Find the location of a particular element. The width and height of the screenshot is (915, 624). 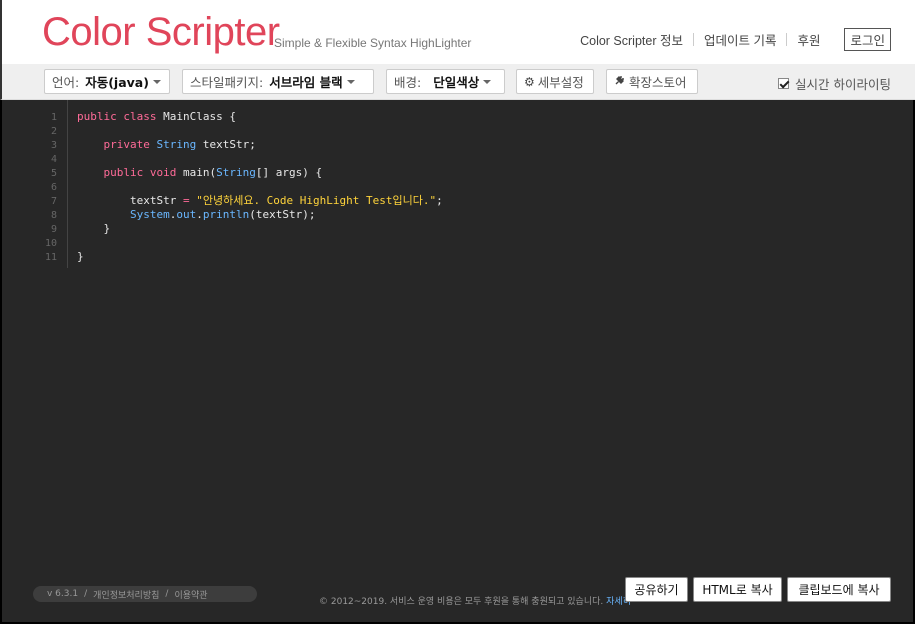

line-number: 7 is located at coordinates (53, 201).